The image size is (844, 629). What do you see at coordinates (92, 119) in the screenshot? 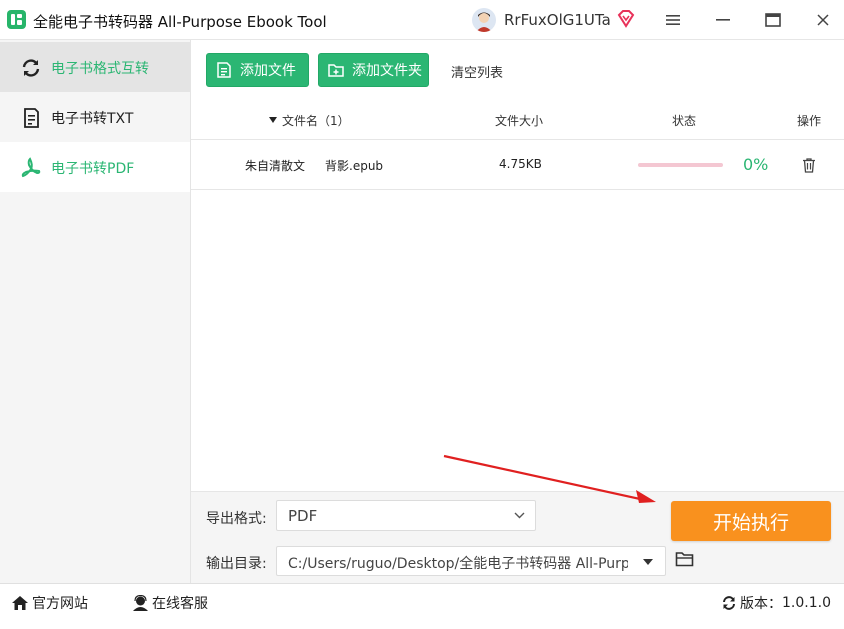
I see `sidebar-item-label: 电子书转TXT` at bounding box center [92, 119].